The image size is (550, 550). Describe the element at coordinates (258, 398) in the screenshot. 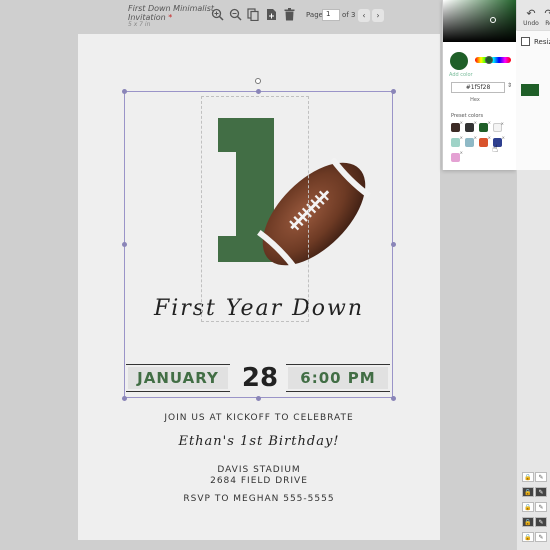

I see `resize-handle-bottom` at that location.